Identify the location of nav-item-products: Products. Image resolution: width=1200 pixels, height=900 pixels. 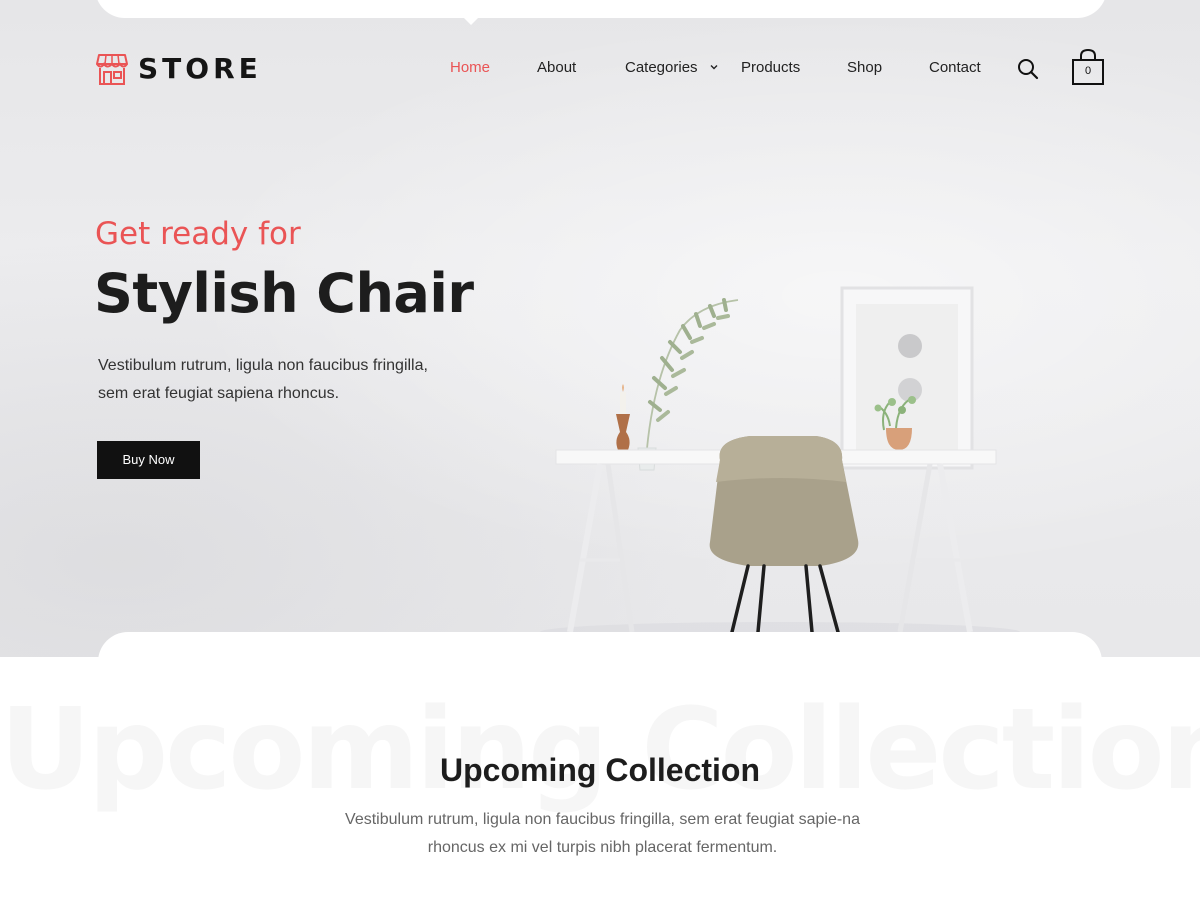
(770, 68).